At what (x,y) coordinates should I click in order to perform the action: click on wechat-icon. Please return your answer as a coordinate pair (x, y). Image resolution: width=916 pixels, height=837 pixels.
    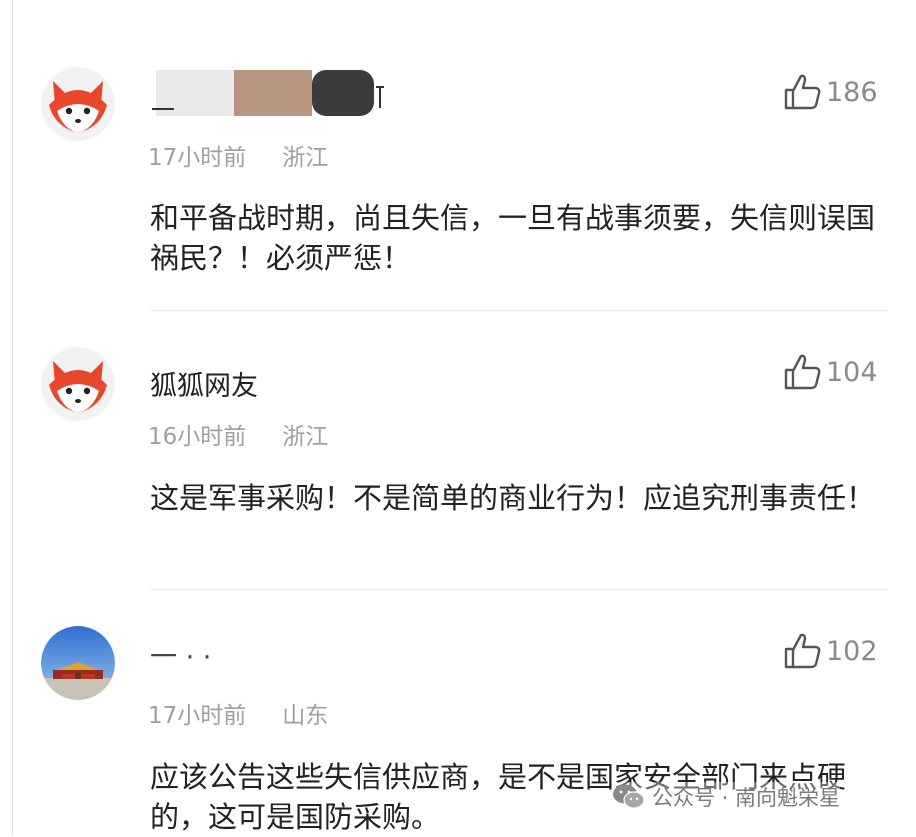
    Looking at the image, I should click on (629, 796).